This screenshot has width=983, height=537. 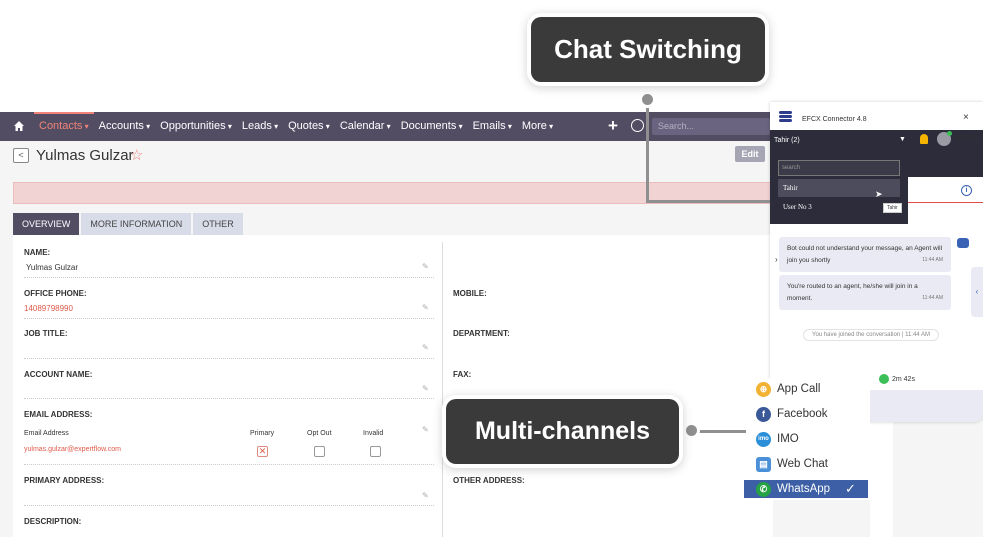 What do you see at coordinates (72, 449) in the screenshot?
I see `email-value: yulmas.gulzar@expertflow.com` at bounding box center [72, 449].